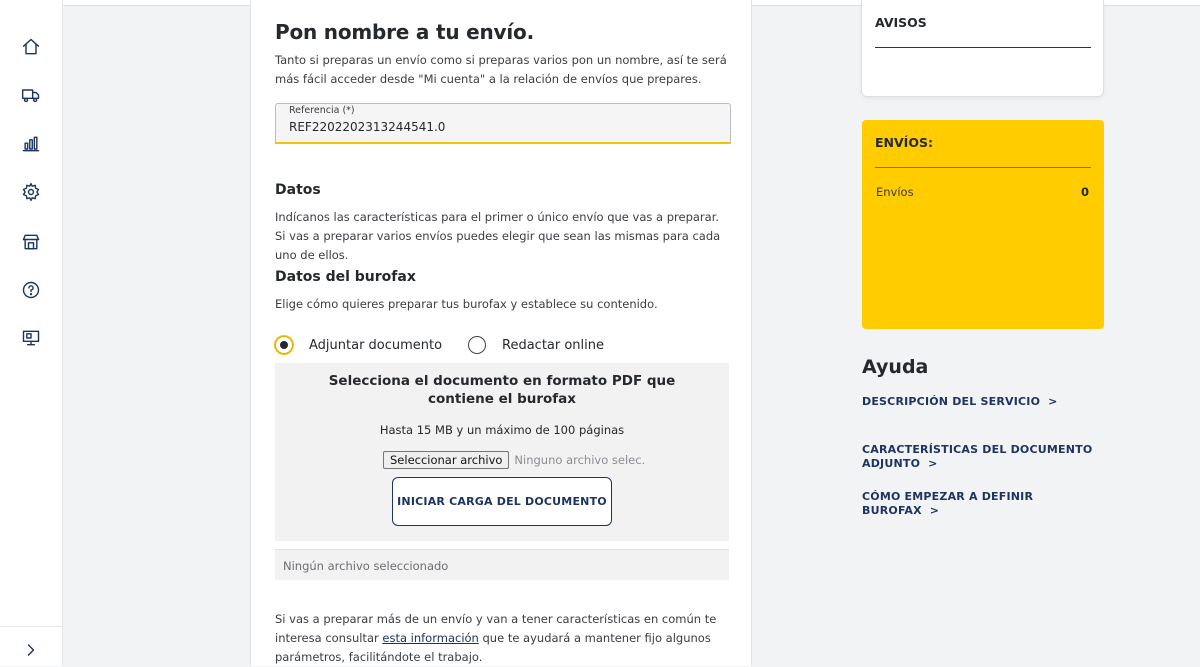  Describe the element at coordinates (580, 460) in the screenshot. I see `file-status: Ninguno archivo selec.` at that location.